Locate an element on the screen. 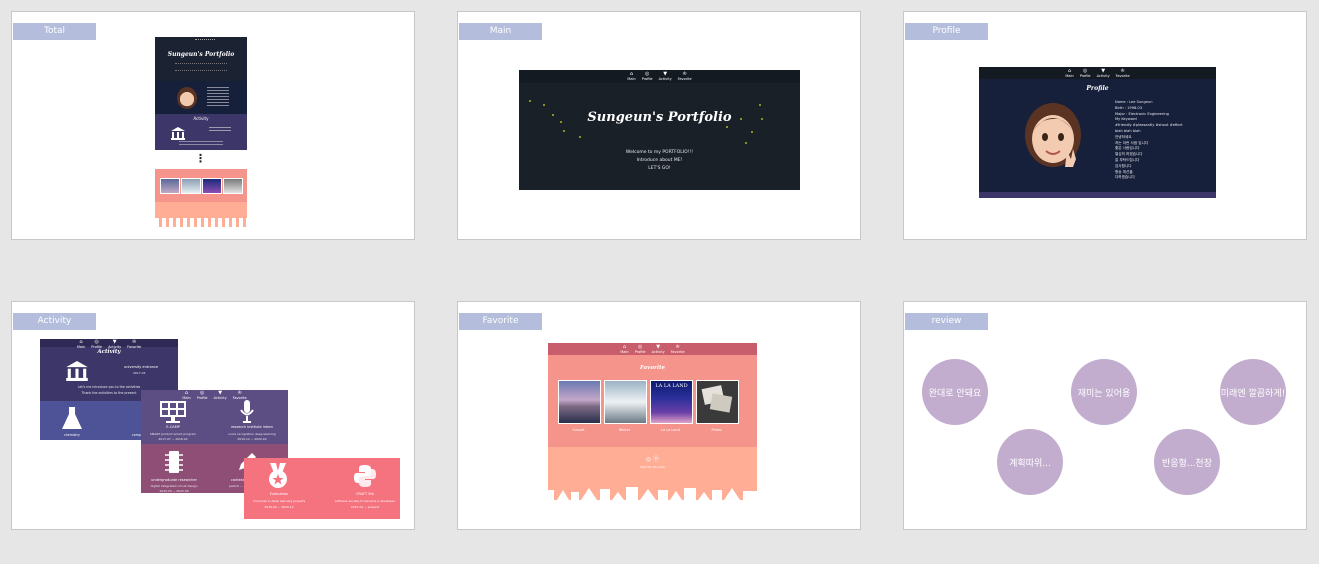  python-icon is located at coordinates (365, 478).